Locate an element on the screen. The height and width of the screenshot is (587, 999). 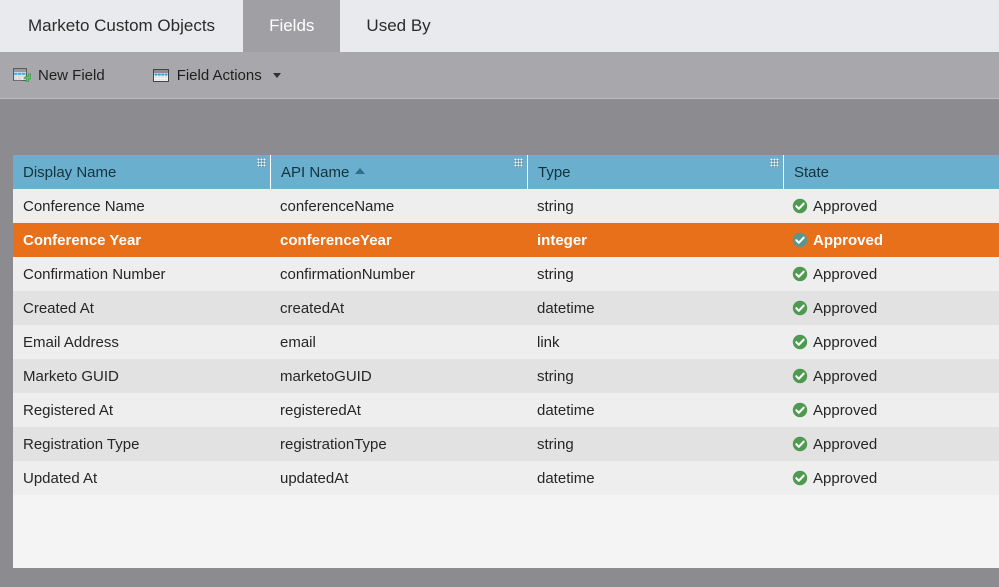
field-actions-label: Field Actions is located at coordinates (219, 75).